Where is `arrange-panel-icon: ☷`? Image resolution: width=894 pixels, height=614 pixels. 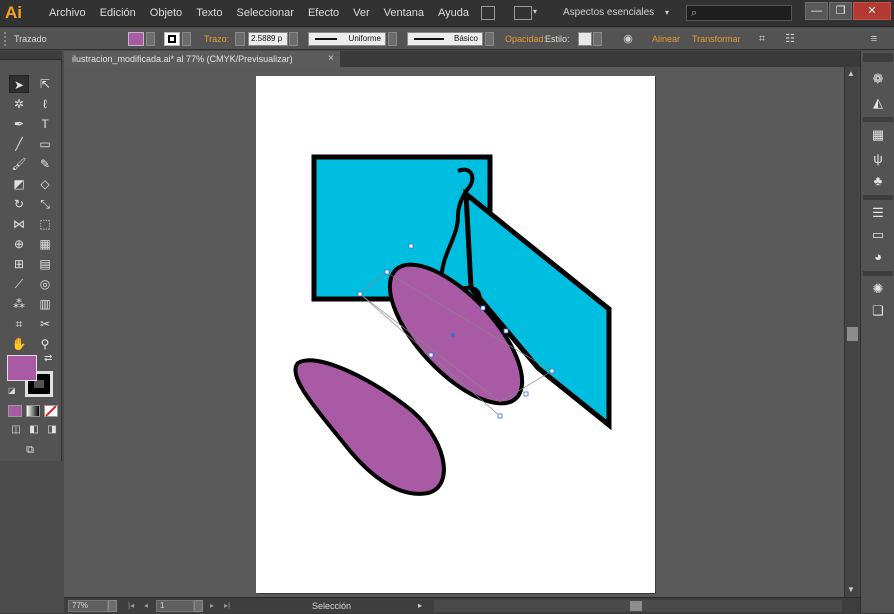
arrange-panel-icon: ☷ is located at coordinates (790, 39).